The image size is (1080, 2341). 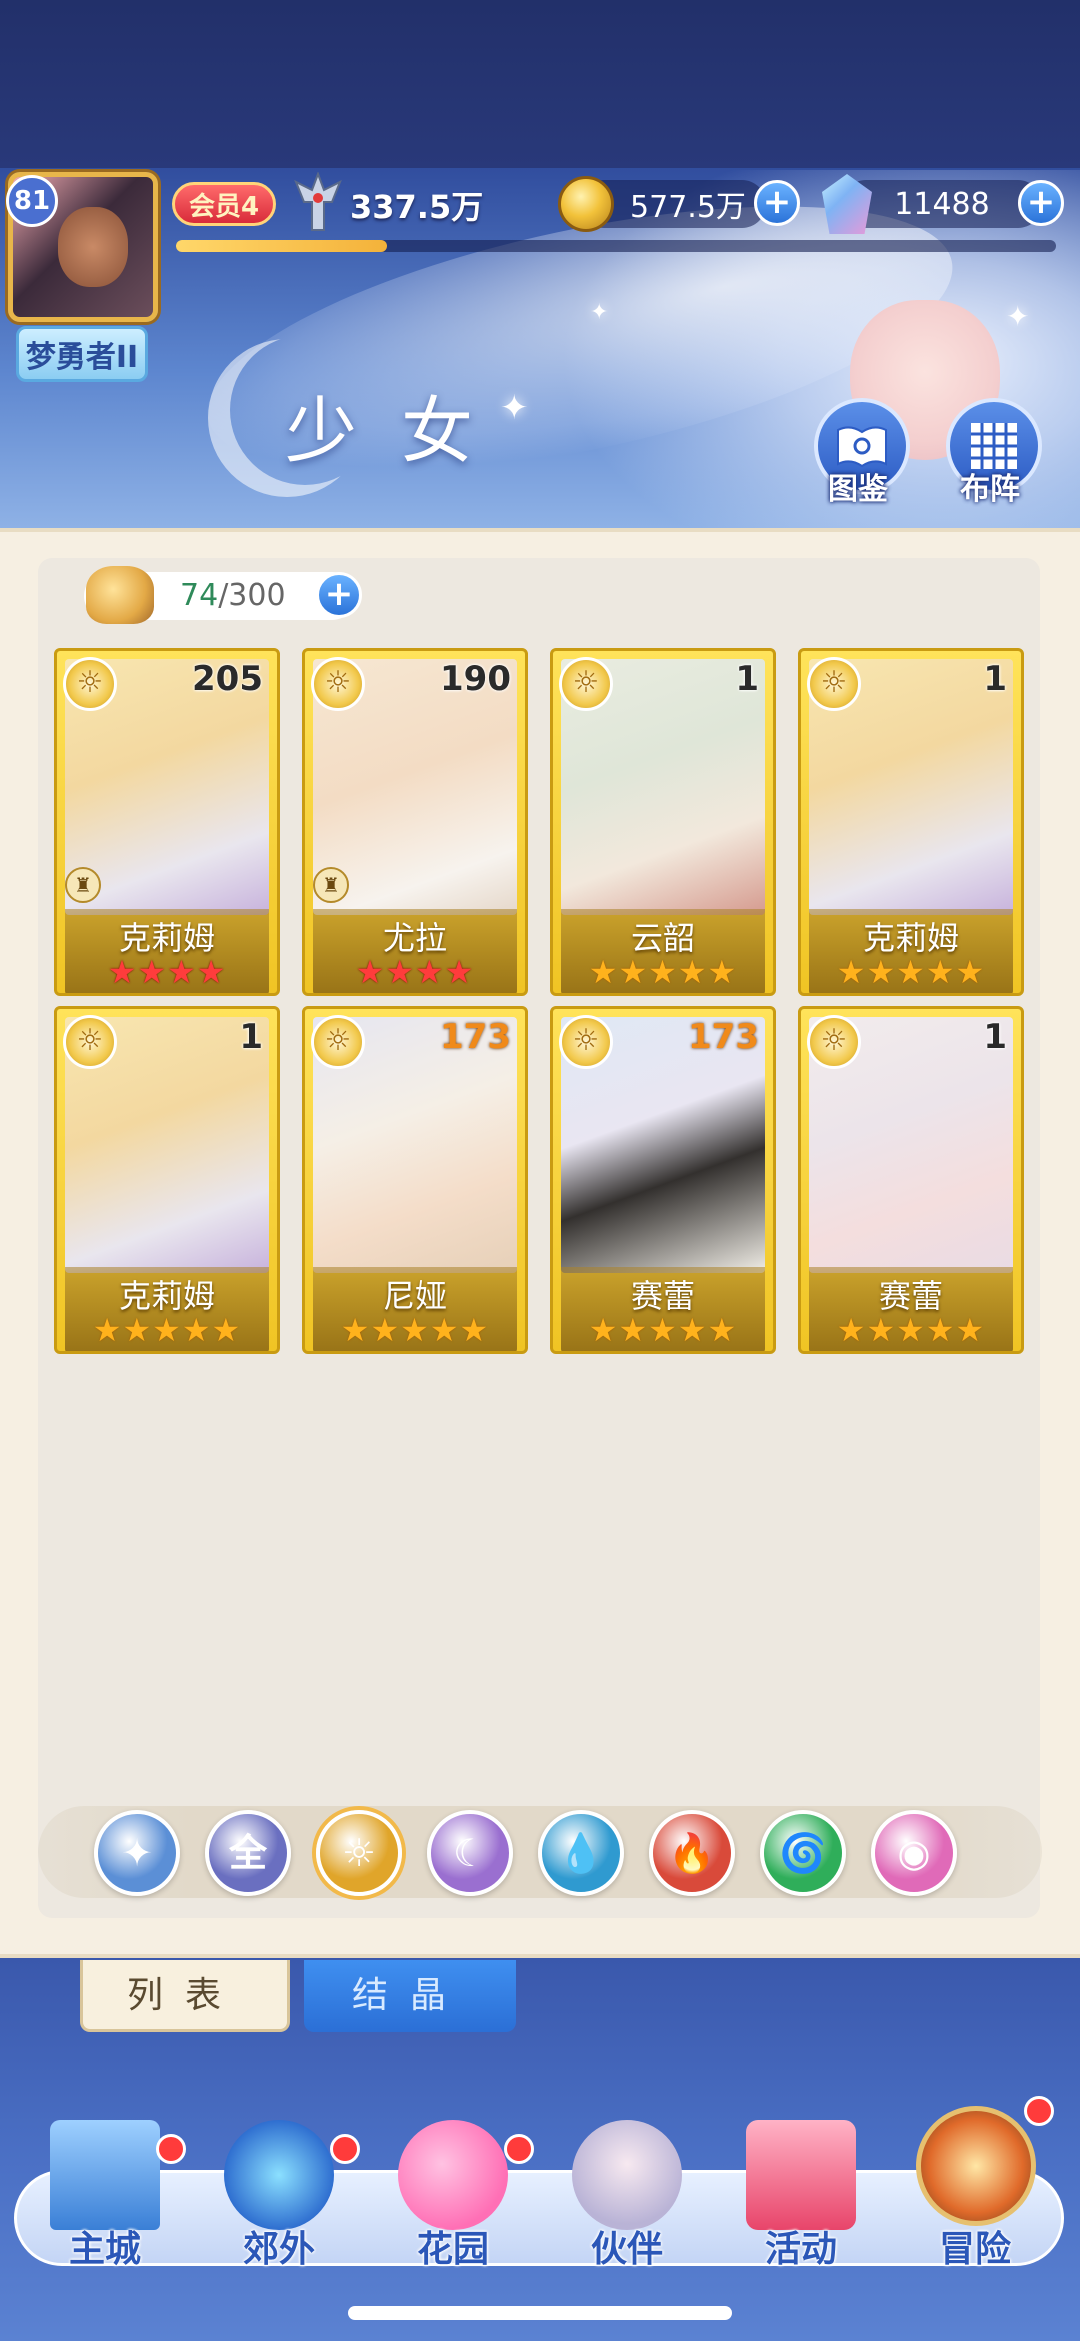 I want to click on character-card: ☼ 190 ♜ 尤拉 ★★★★, so click(x=415, y=822).